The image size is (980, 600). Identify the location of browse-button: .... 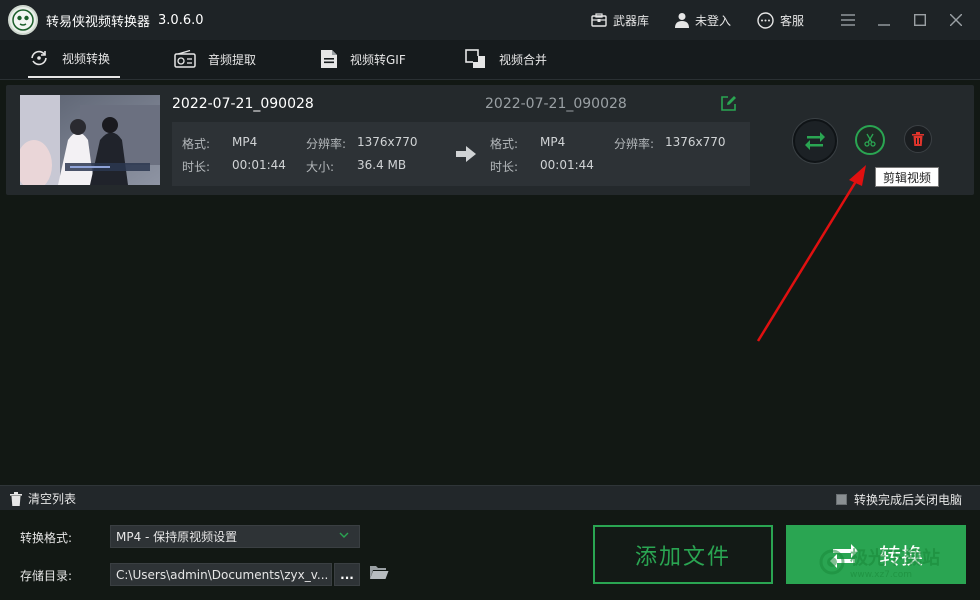
(347, 574).